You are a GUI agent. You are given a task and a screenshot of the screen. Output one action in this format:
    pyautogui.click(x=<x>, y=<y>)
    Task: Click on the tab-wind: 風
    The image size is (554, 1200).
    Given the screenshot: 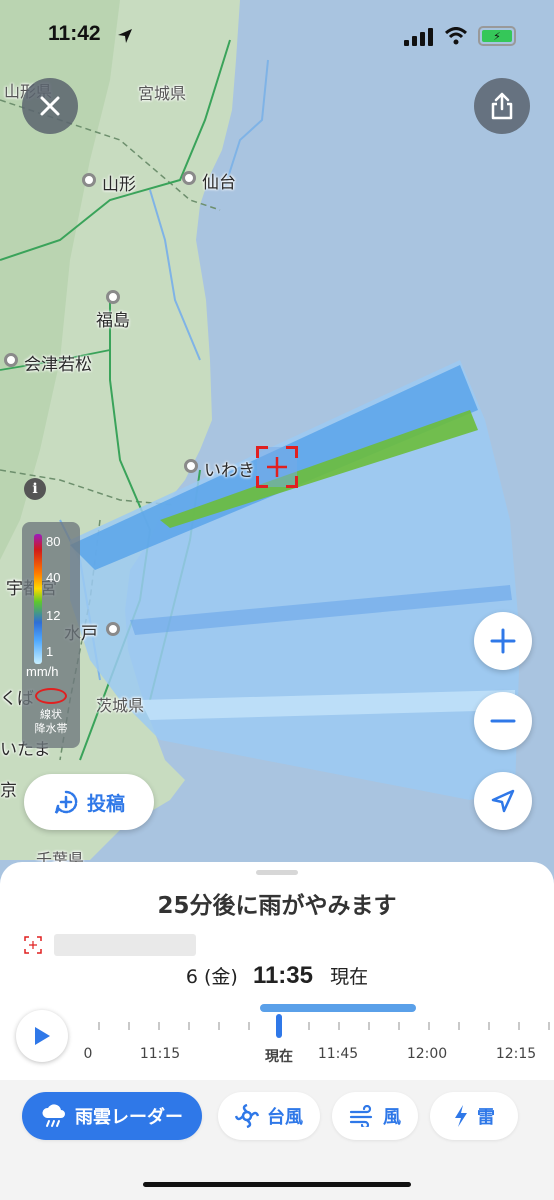 What is the action you would take?
    pyautogui.click(x=375, y=1116)
    